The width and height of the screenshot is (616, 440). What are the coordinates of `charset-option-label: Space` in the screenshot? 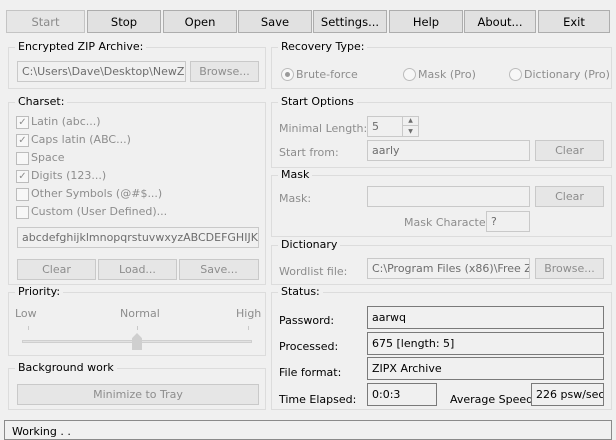 It's located at (48, 157).